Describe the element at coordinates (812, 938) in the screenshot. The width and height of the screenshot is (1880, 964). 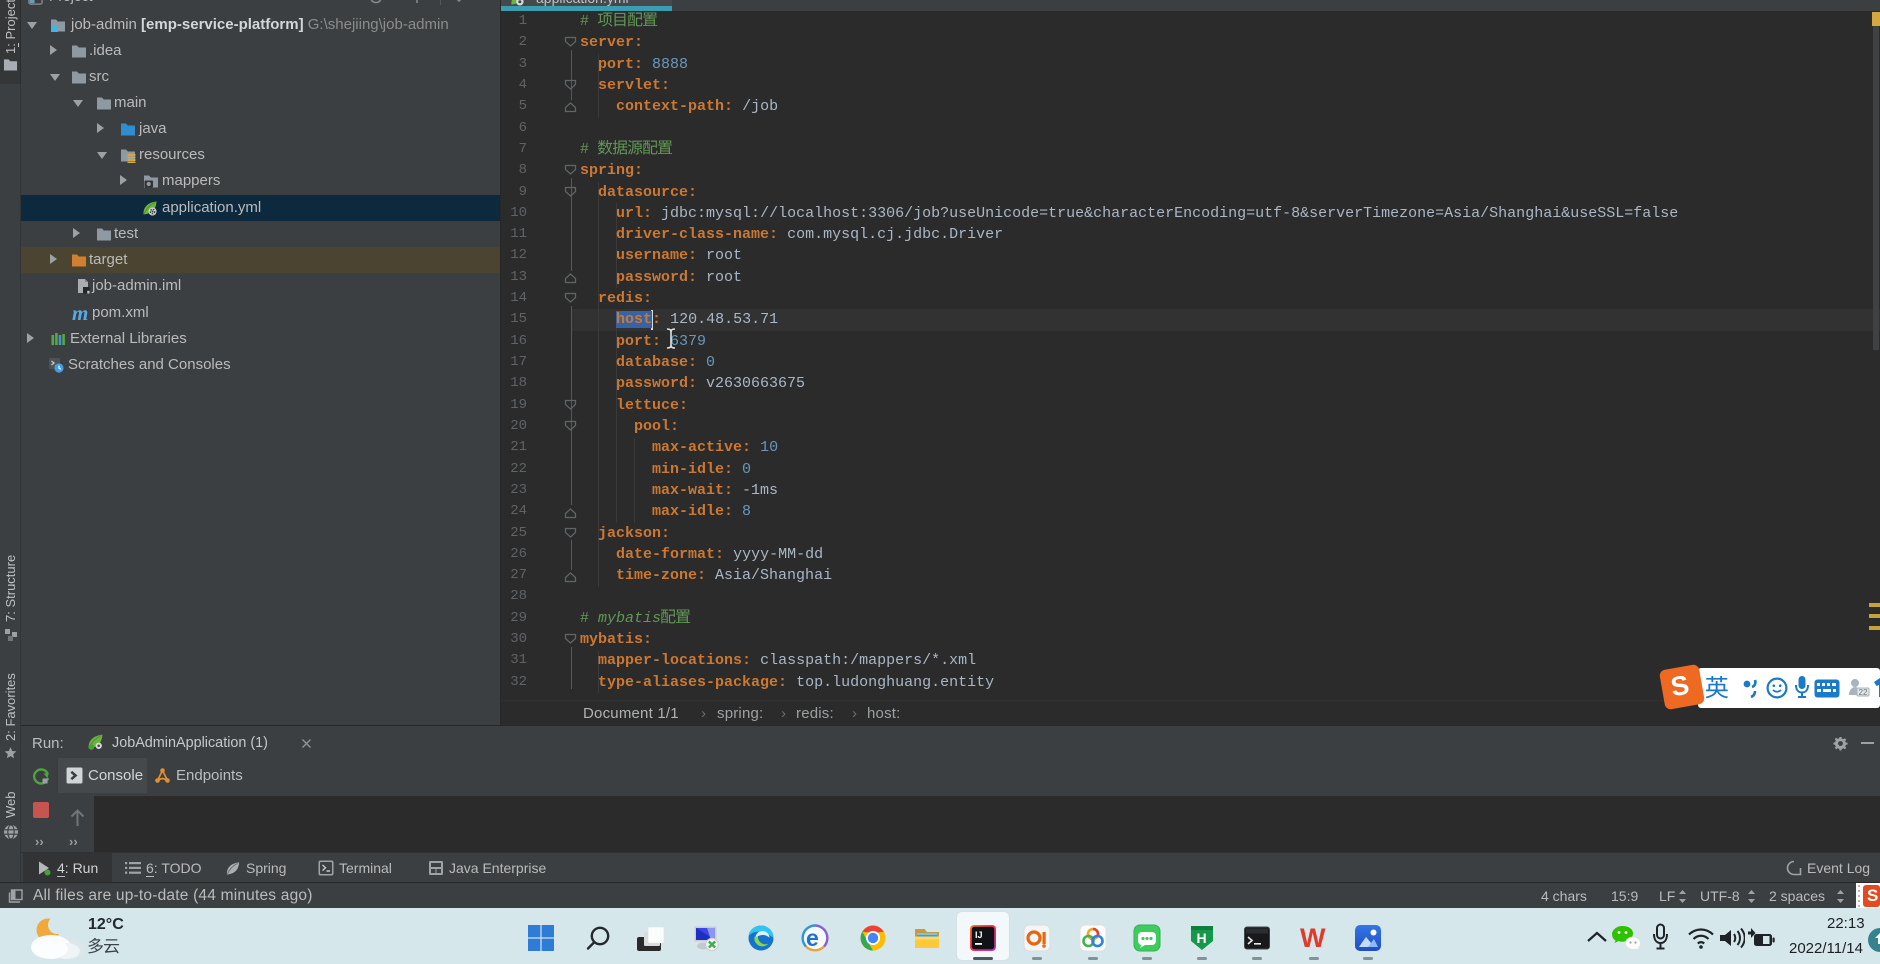
I see `svg-text: e` at that location.